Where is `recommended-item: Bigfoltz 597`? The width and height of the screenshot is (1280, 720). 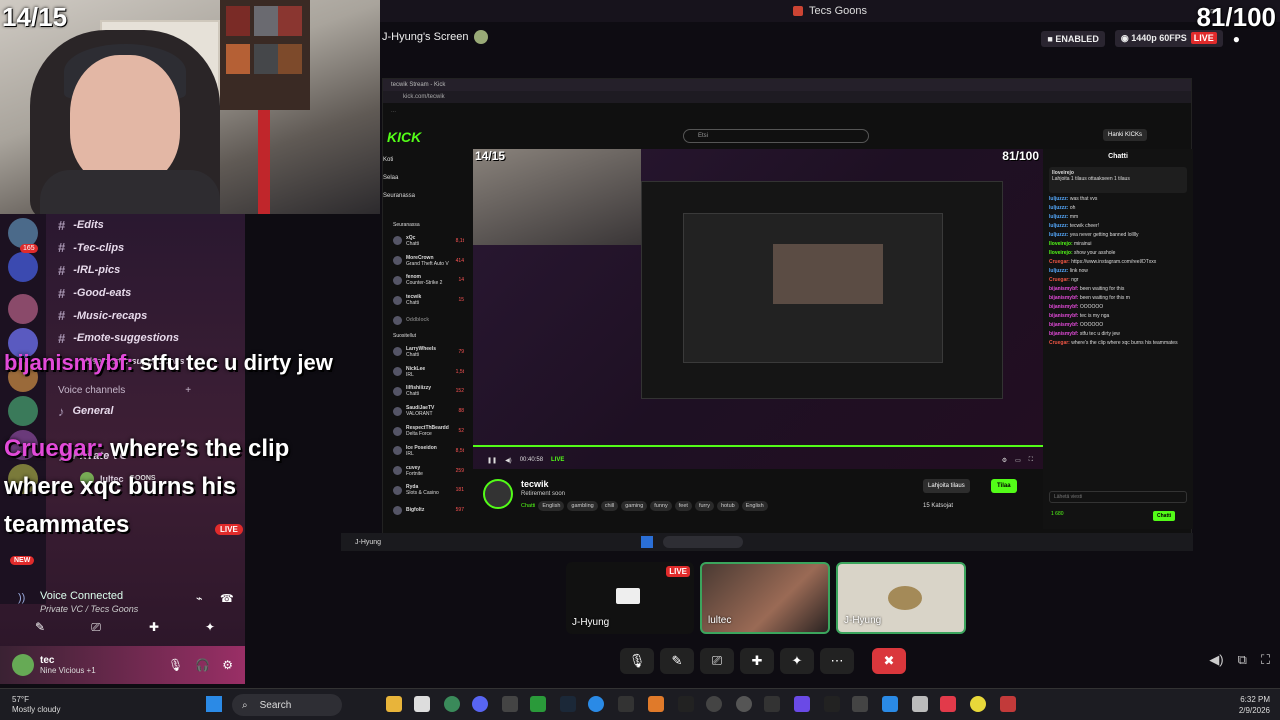 recommended-item: Bigfoltz 597 is located at coordinates (415, 510).